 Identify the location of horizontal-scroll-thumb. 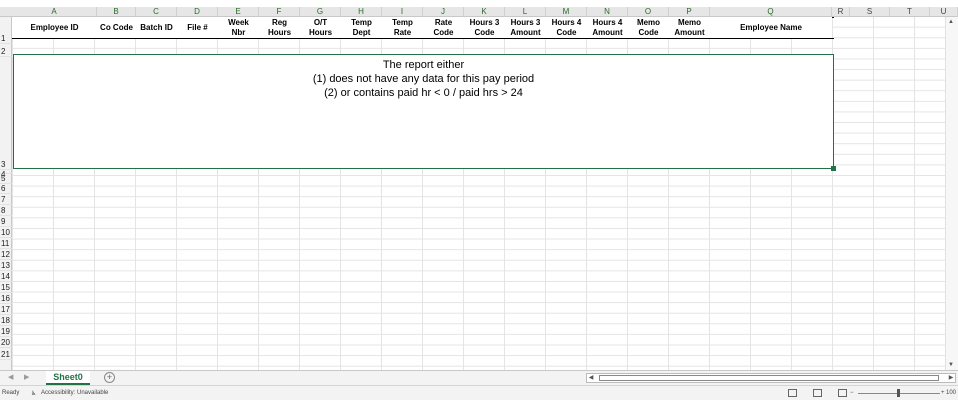
(769, 378).